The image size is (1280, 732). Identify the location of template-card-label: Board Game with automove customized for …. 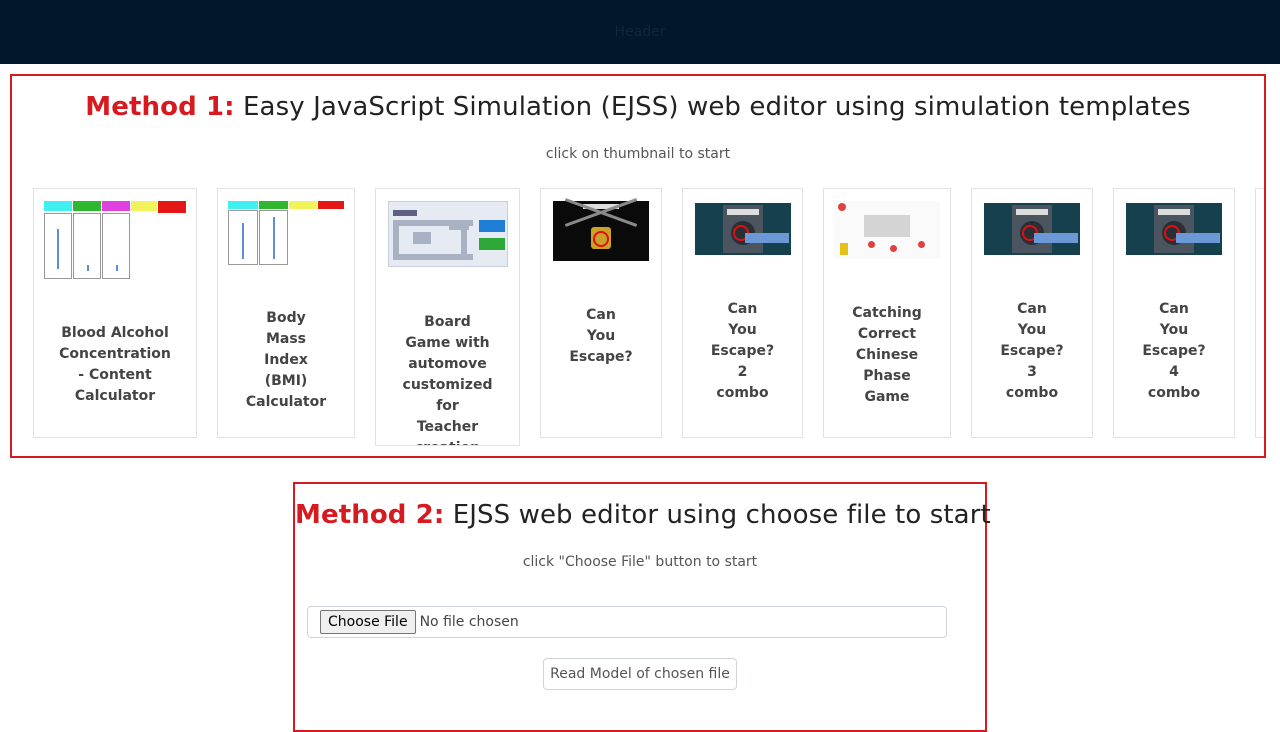
(447, 379).